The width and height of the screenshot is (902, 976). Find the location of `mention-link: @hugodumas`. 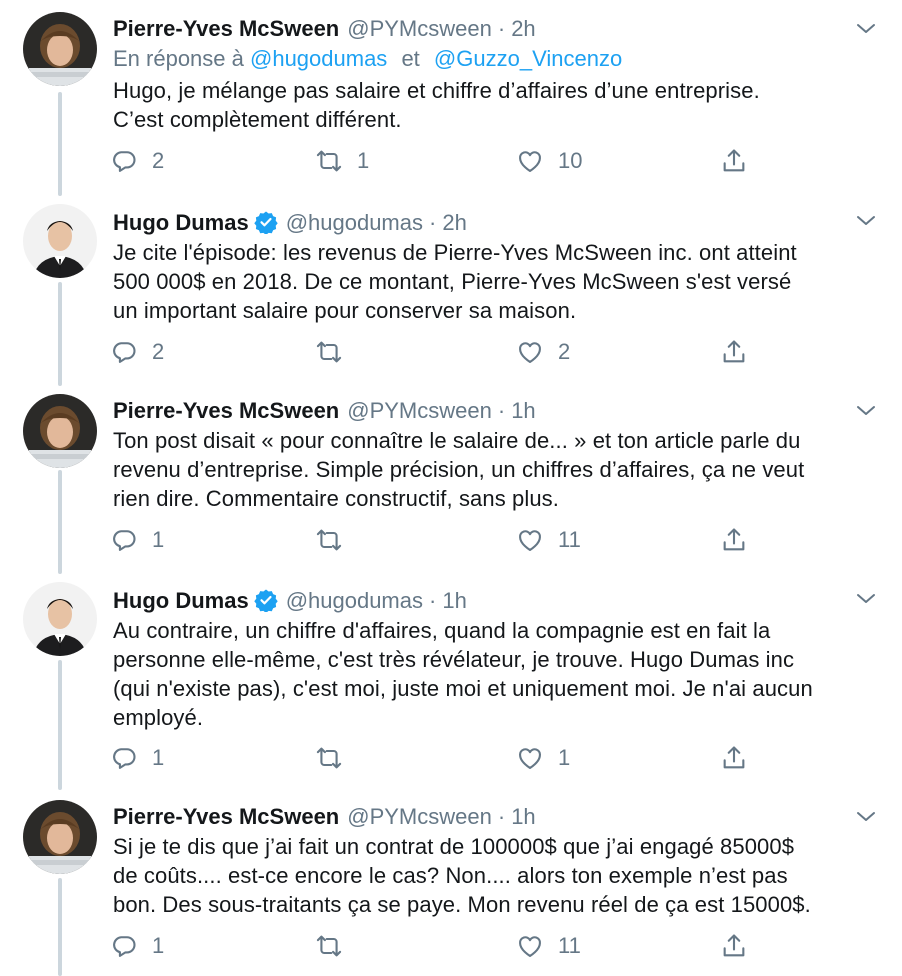

mention-link: @hugodumas is located at coordinates (318, 58).